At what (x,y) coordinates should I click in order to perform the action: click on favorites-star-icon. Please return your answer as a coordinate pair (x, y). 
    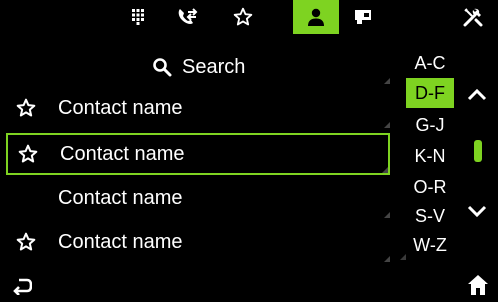
    Looking at the image, I should click on (243, 16).